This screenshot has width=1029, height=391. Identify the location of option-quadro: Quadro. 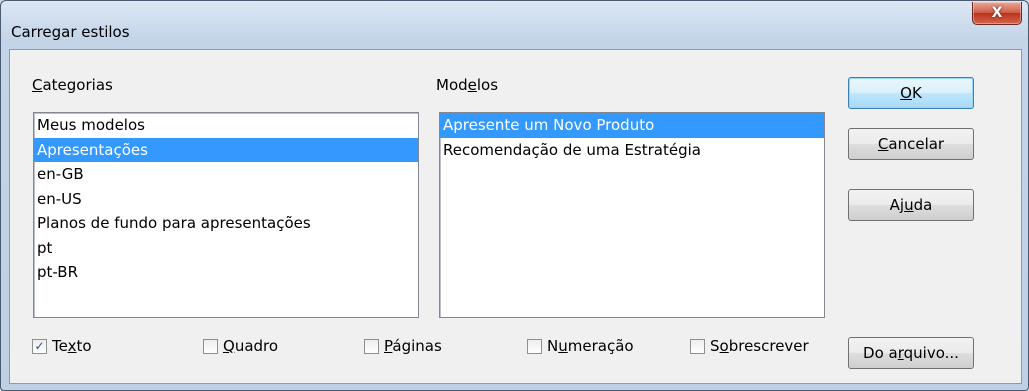
(240, 346).